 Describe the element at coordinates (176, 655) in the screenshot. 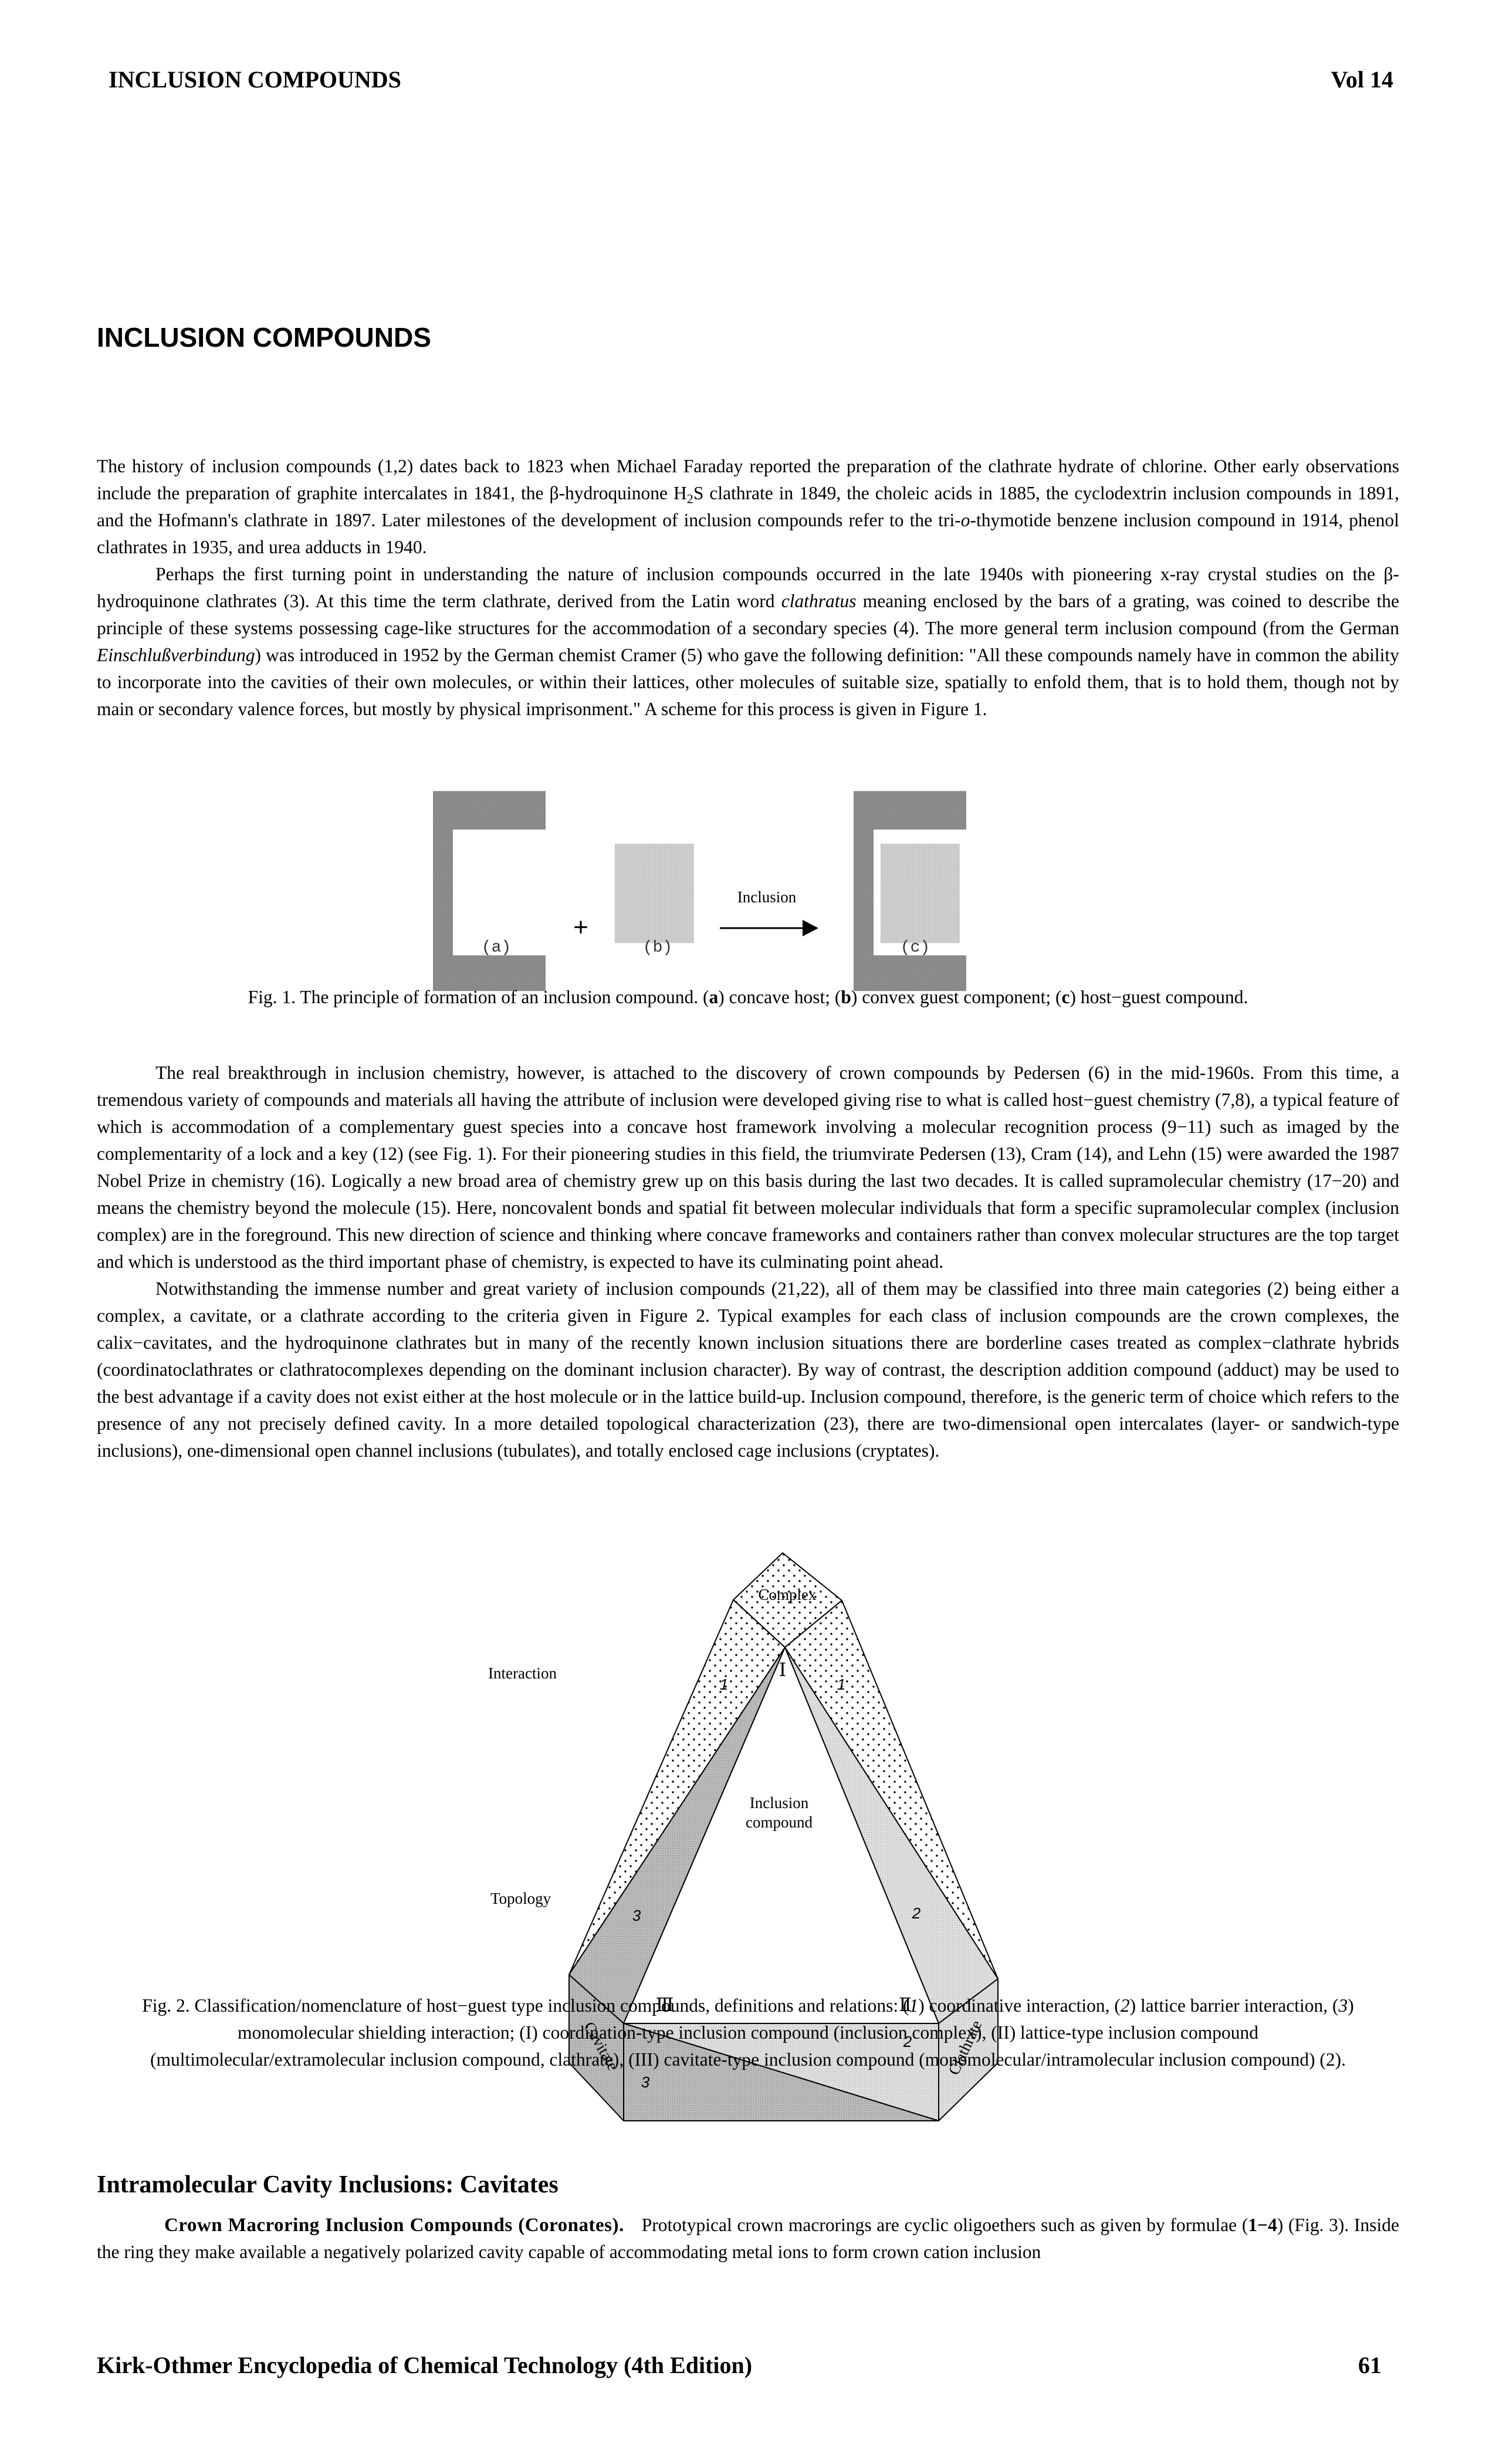

I see `text-run: Einschlußverbindung` at that location.